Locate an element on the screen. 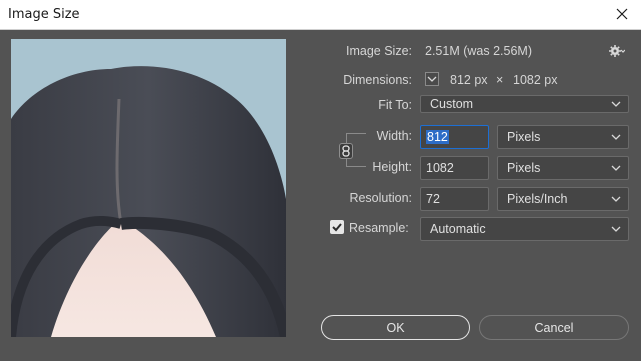 Image resolution: width=641 pixels, height=361 pixels. width-label: Width: is located at coordinates (394, 136).